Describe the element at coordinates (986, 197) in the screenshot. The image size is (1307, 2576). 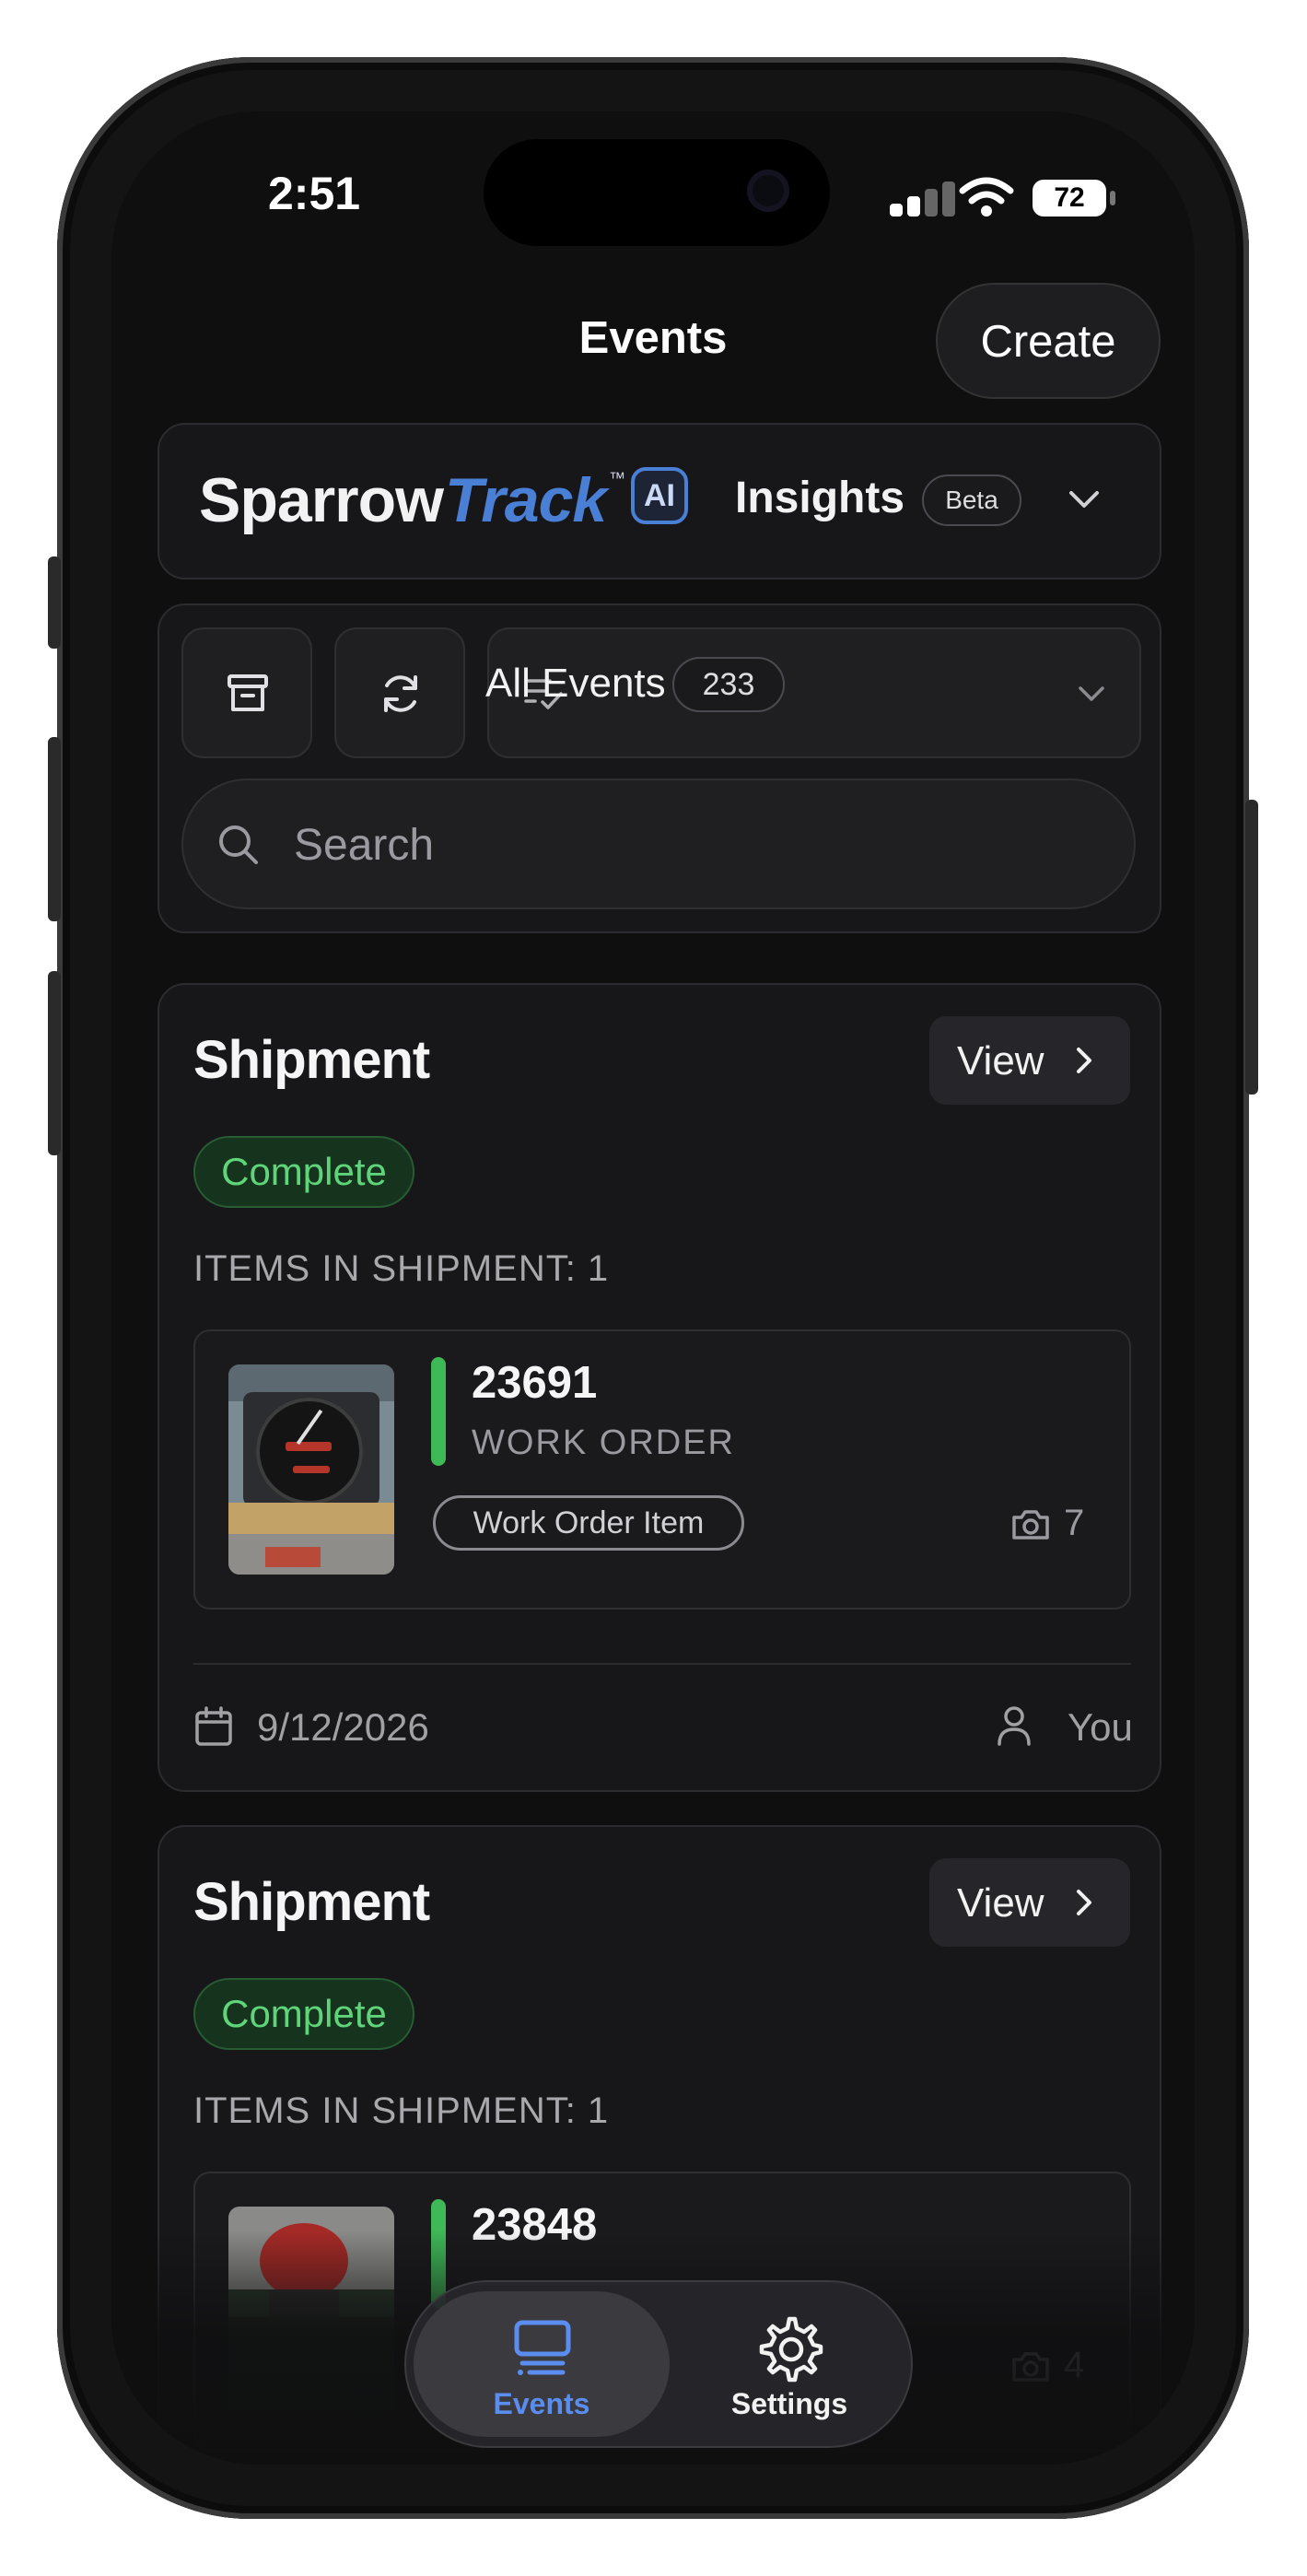
I see `wifi-icon` at that location.